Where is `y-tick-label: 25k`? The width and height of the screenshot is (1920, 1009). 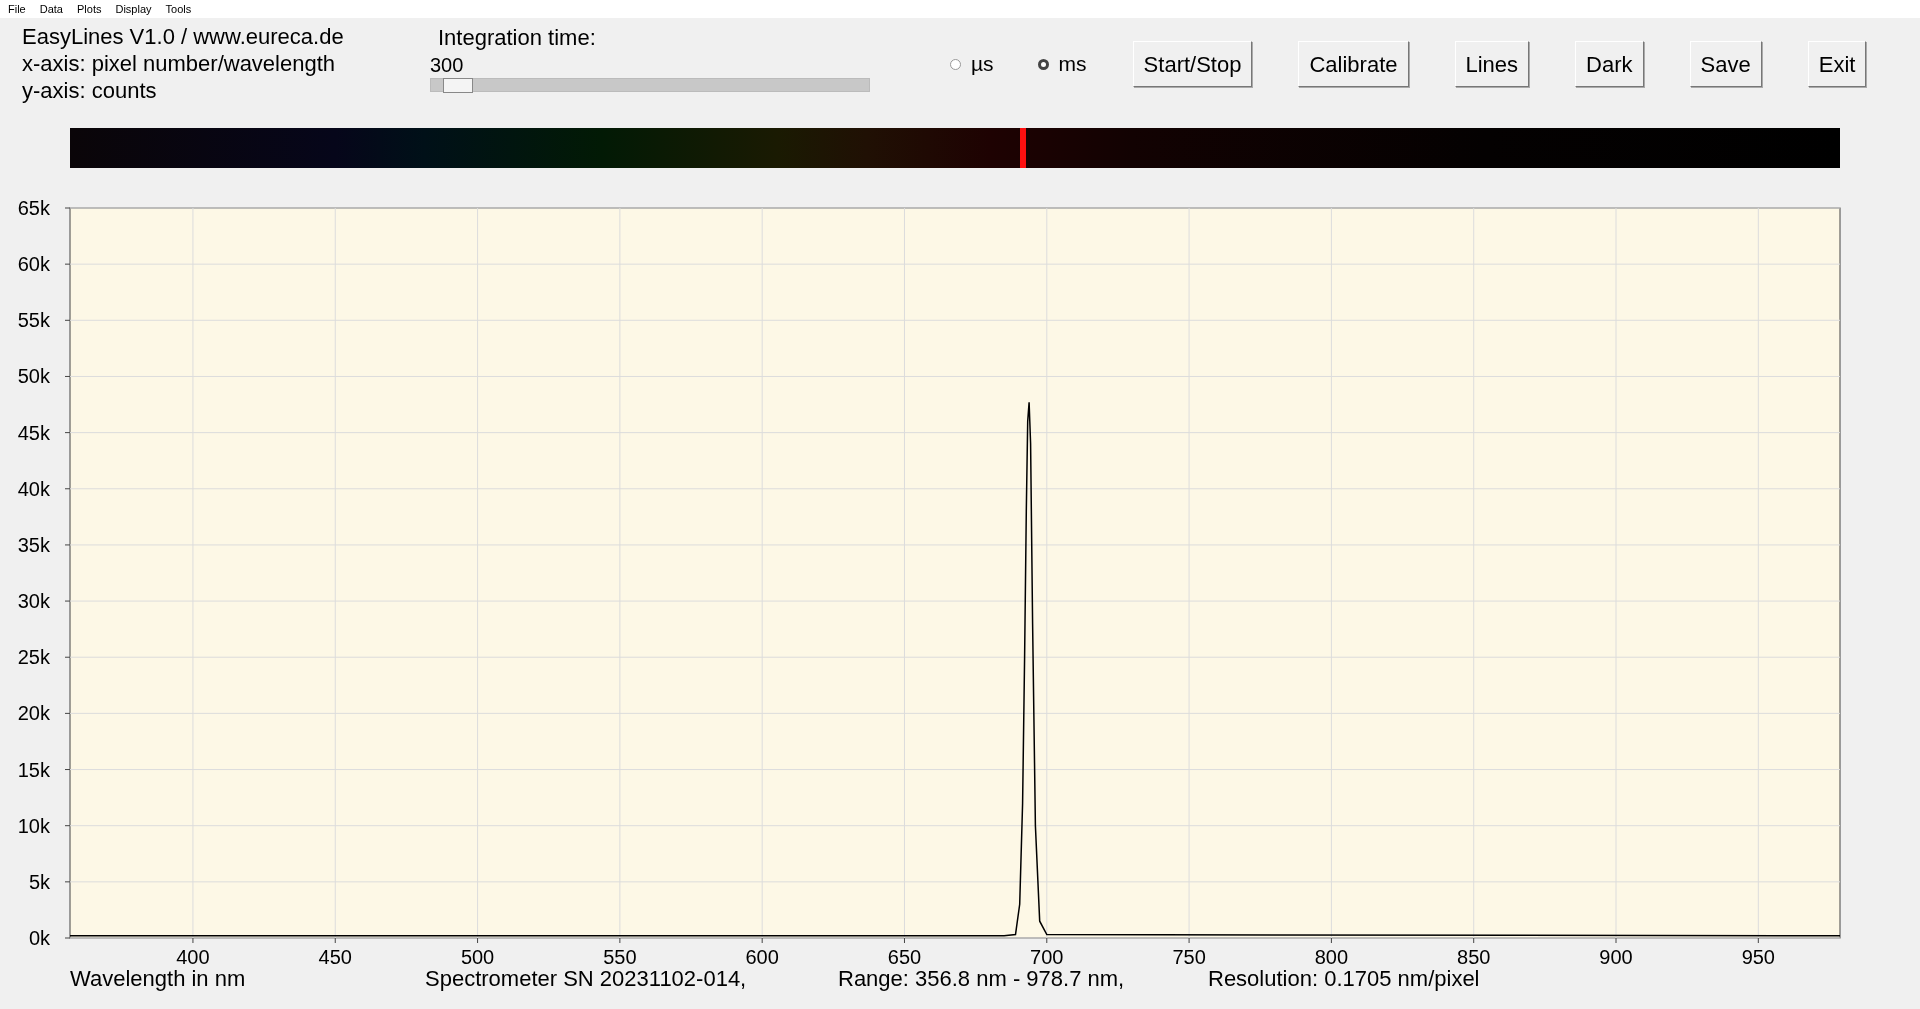
y-tick-label: 25k is located at coordinates (33, 657).